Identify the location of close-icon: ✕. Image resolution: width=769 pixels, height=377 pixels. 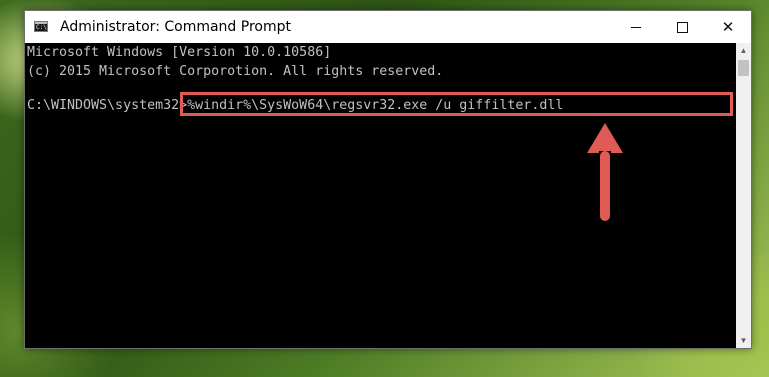
(728, 27).